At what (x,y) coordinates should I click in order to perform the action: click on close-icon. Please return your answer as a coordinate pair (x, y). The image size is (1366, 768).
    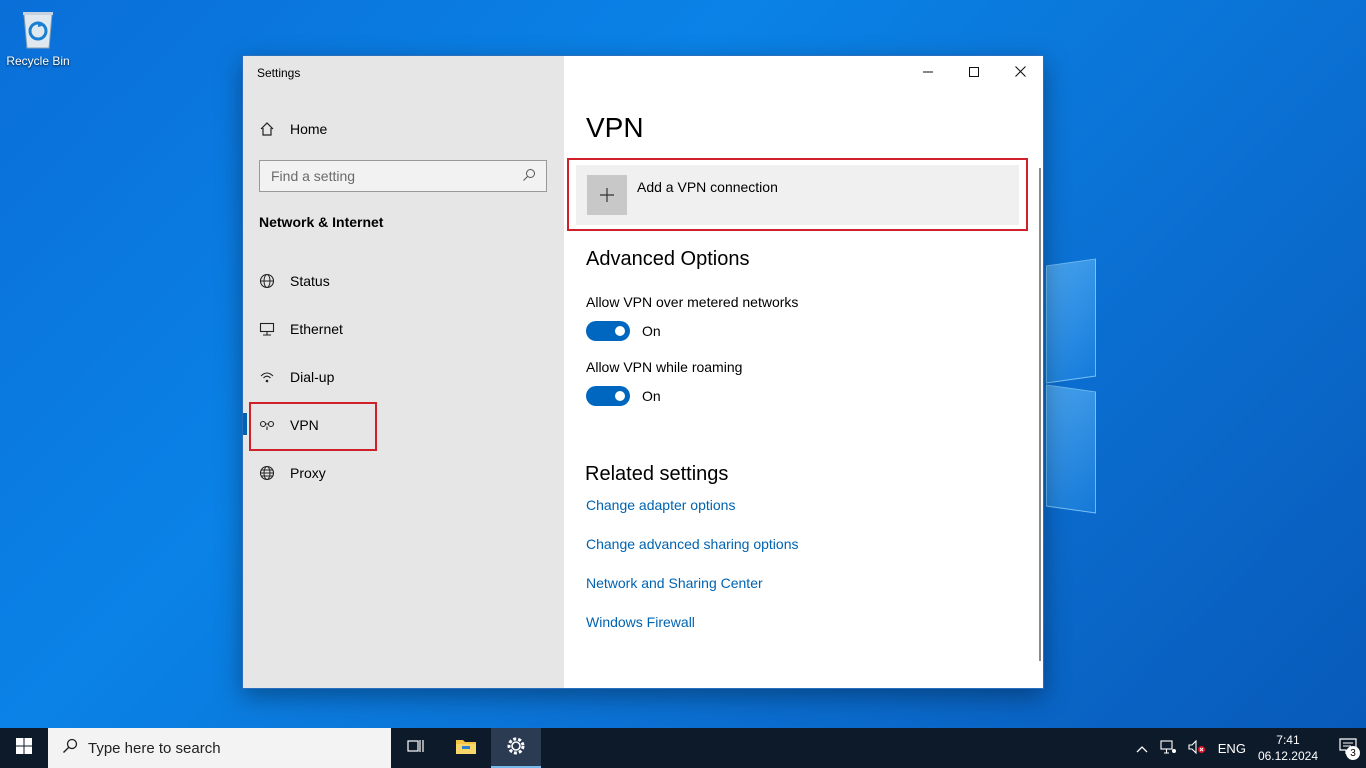
    Looking at the image, I should click on (1020, 72).